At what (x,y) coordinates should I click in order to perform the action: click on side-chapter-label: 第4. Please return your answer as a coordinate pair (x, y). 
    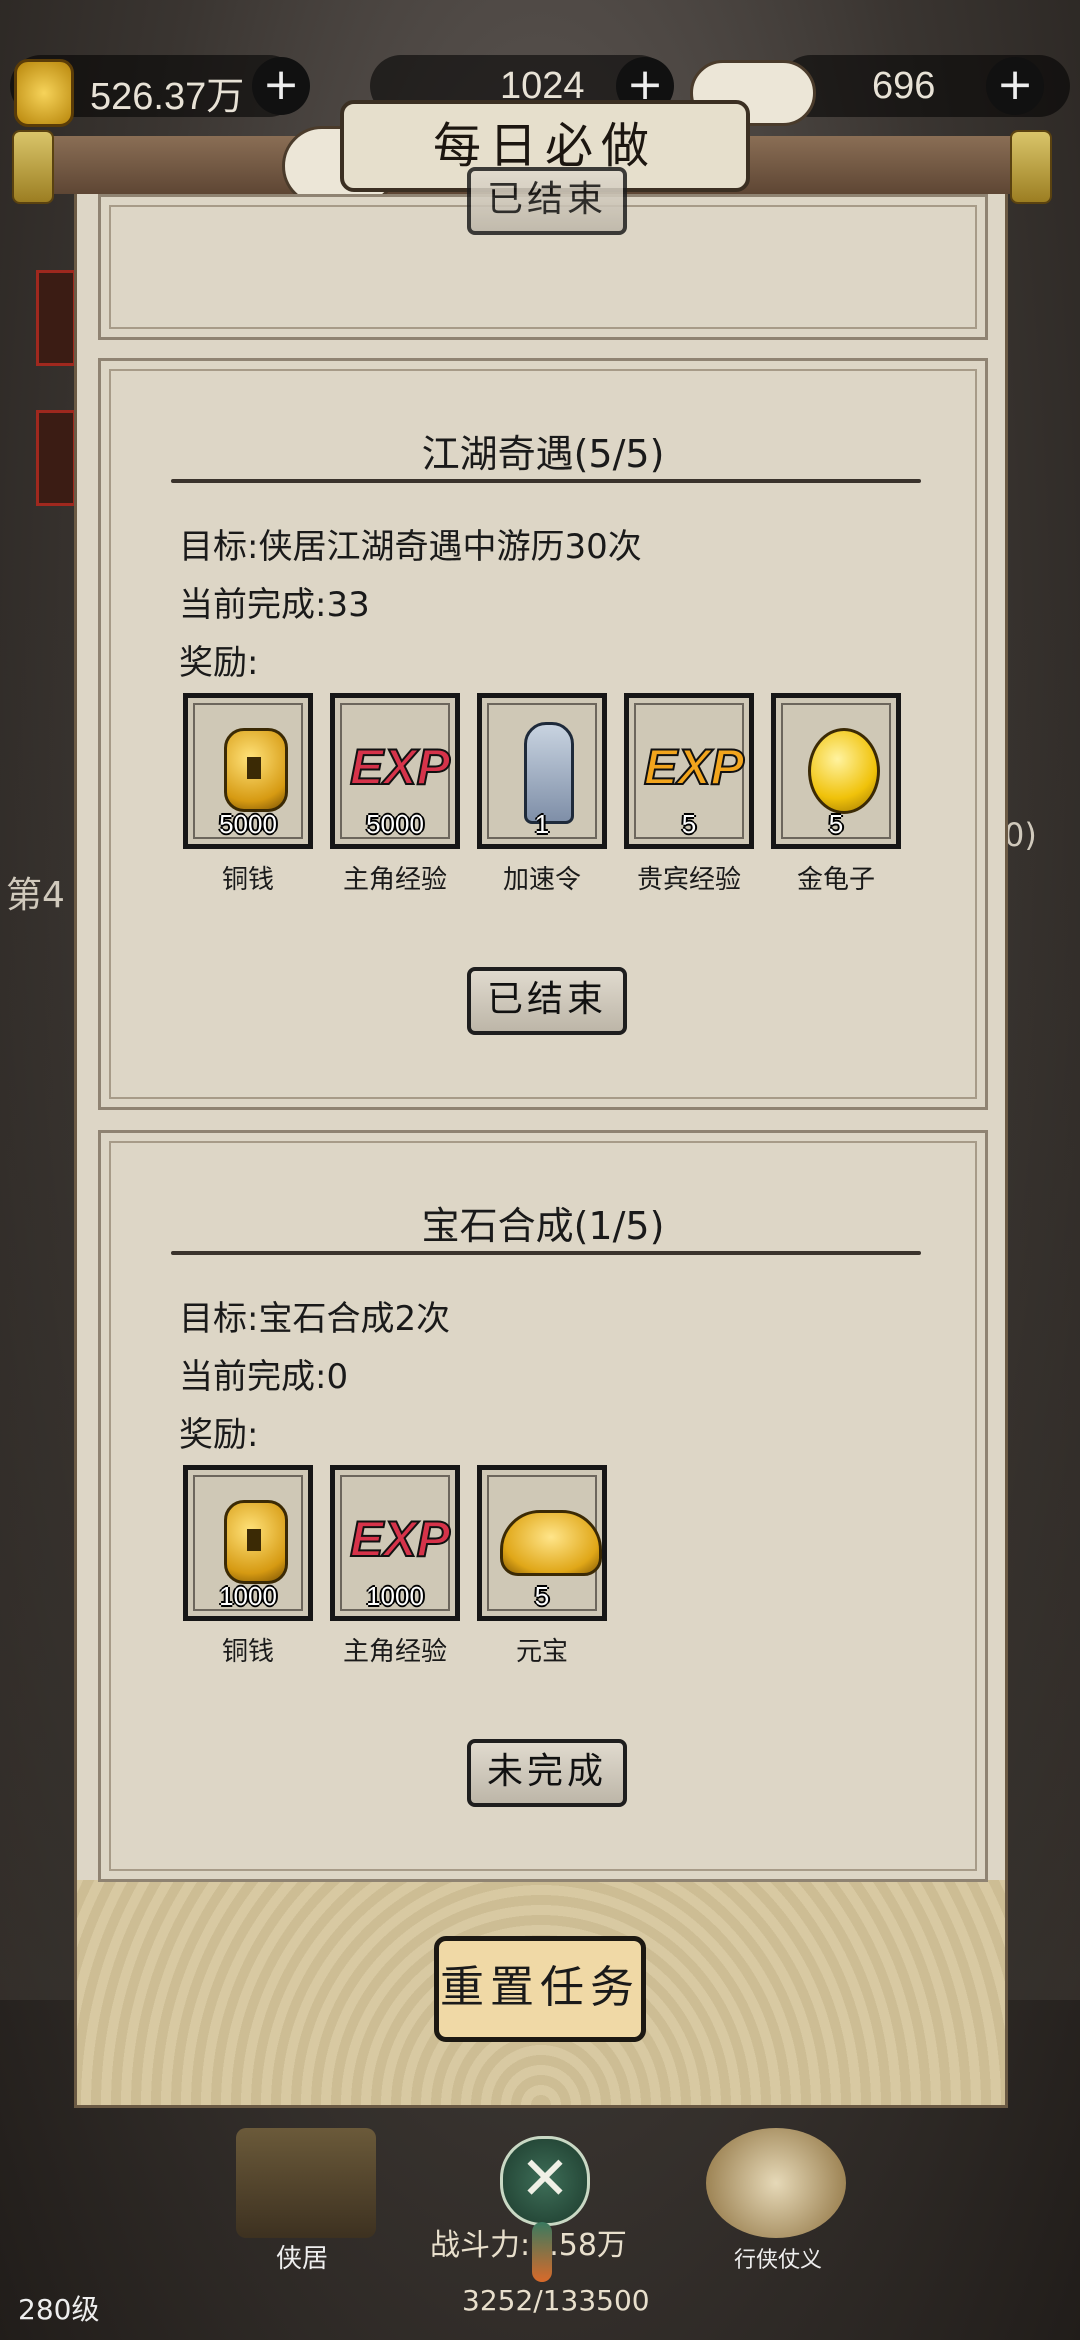
    Looking at the image, I should click on (35, 895).